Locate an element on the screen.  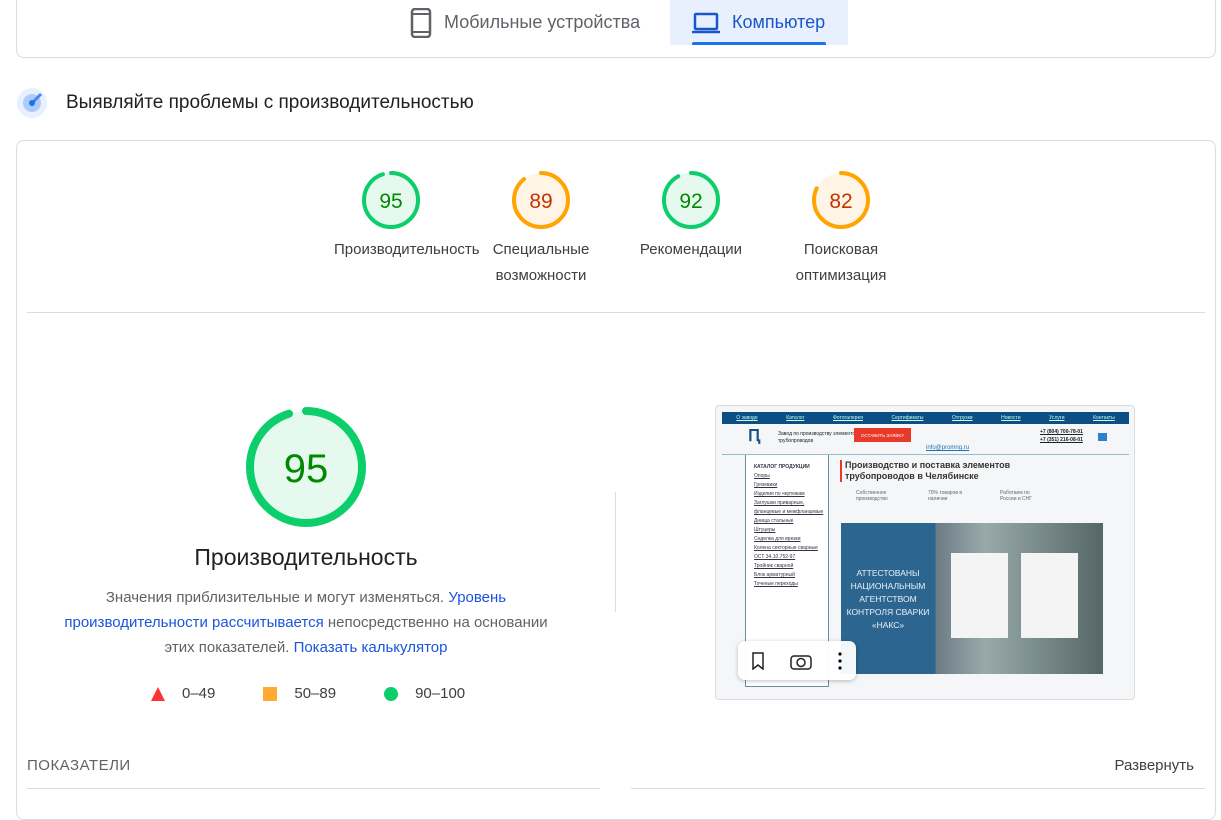
site-nav-item: Сертификаты is located at coordinates (907, 418).